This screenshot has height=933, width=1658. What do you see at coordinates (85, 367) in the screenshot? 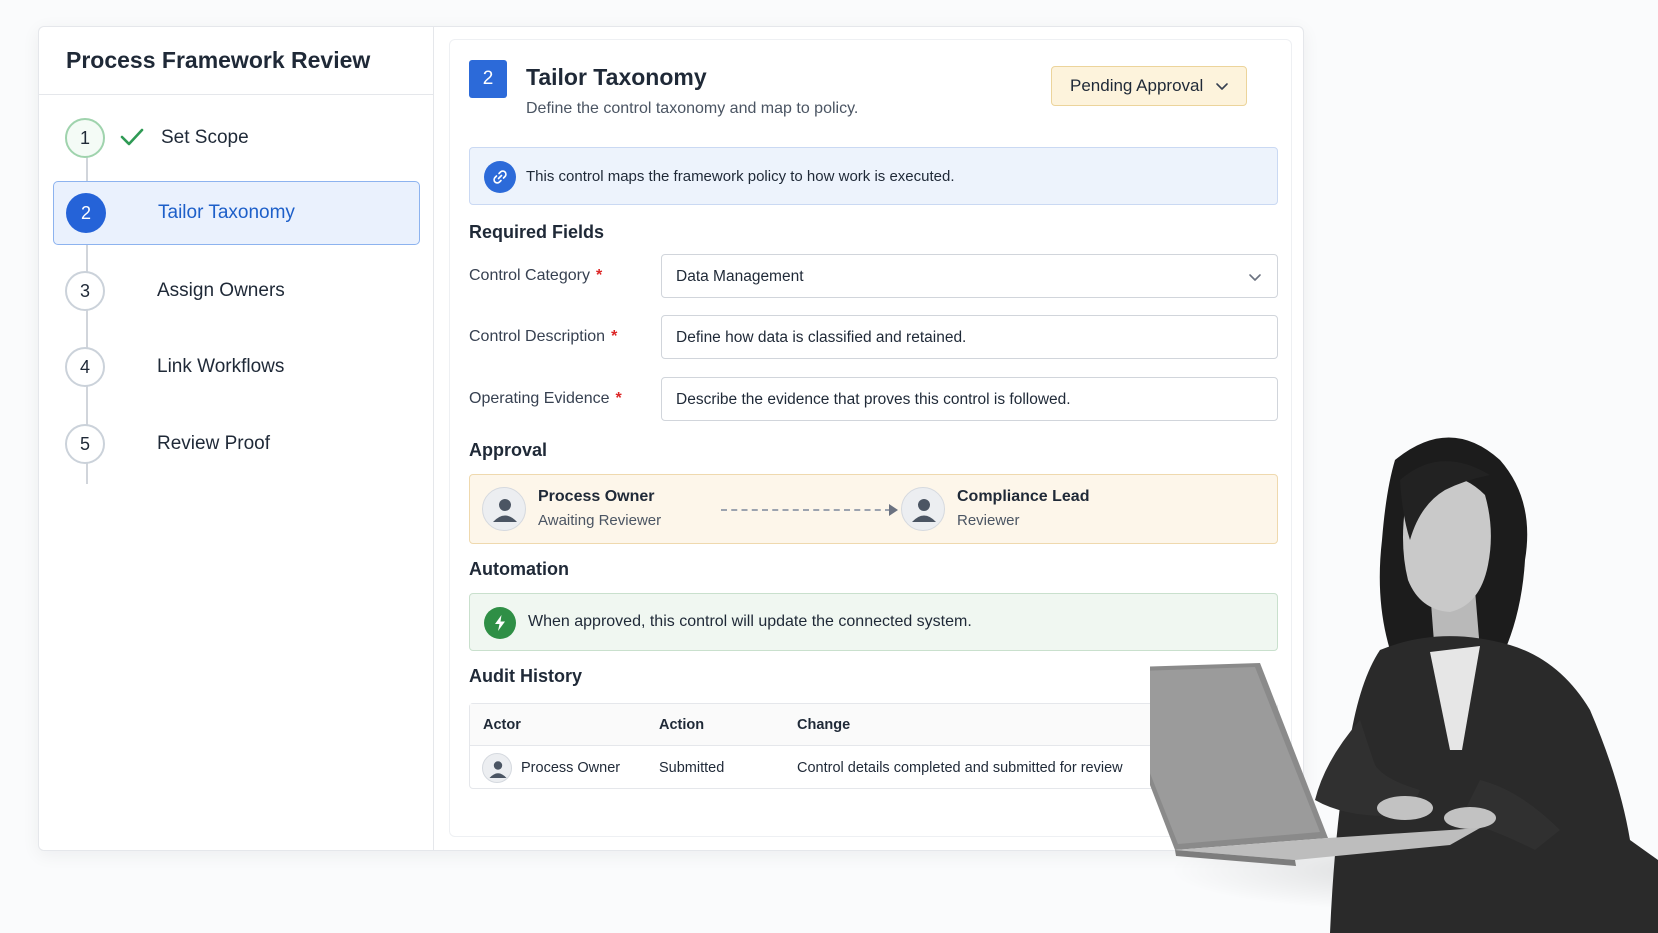
I see `step-number: 4` at bounding box center [85, 367].